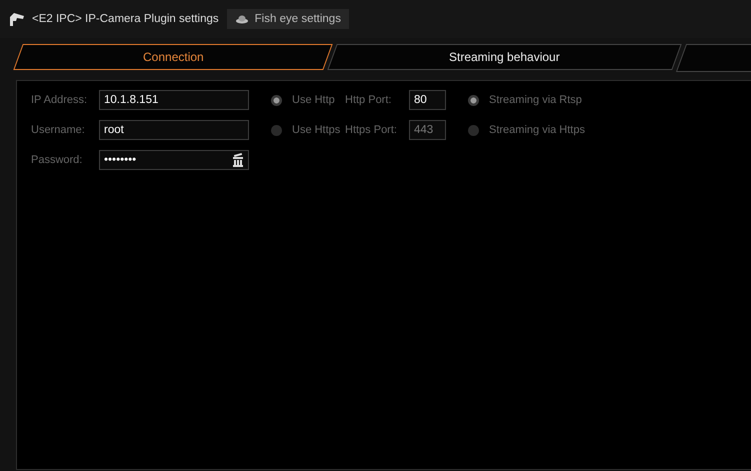 Image resolution: width=751 pixels, height=471 pixels. Describe the element at coordinates (305, 130) in the screenshot. I see `radio-button: Use Https` at that location.